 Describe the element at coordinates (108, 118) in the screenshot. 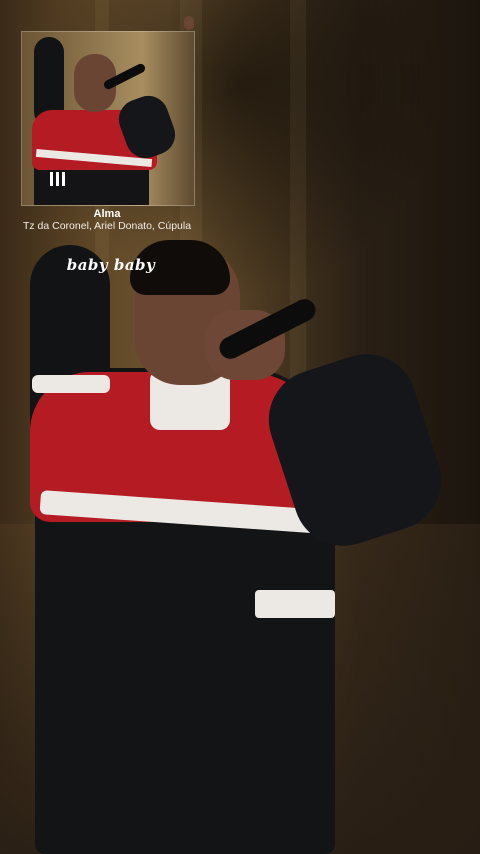

I see `album-art` at that location.